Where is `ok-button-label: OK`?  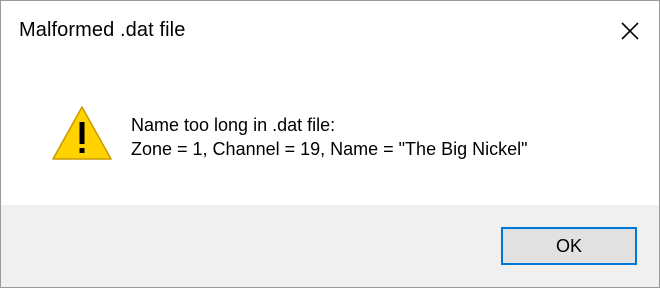
ok-button-label: OK is located at coordinates (568, 245).